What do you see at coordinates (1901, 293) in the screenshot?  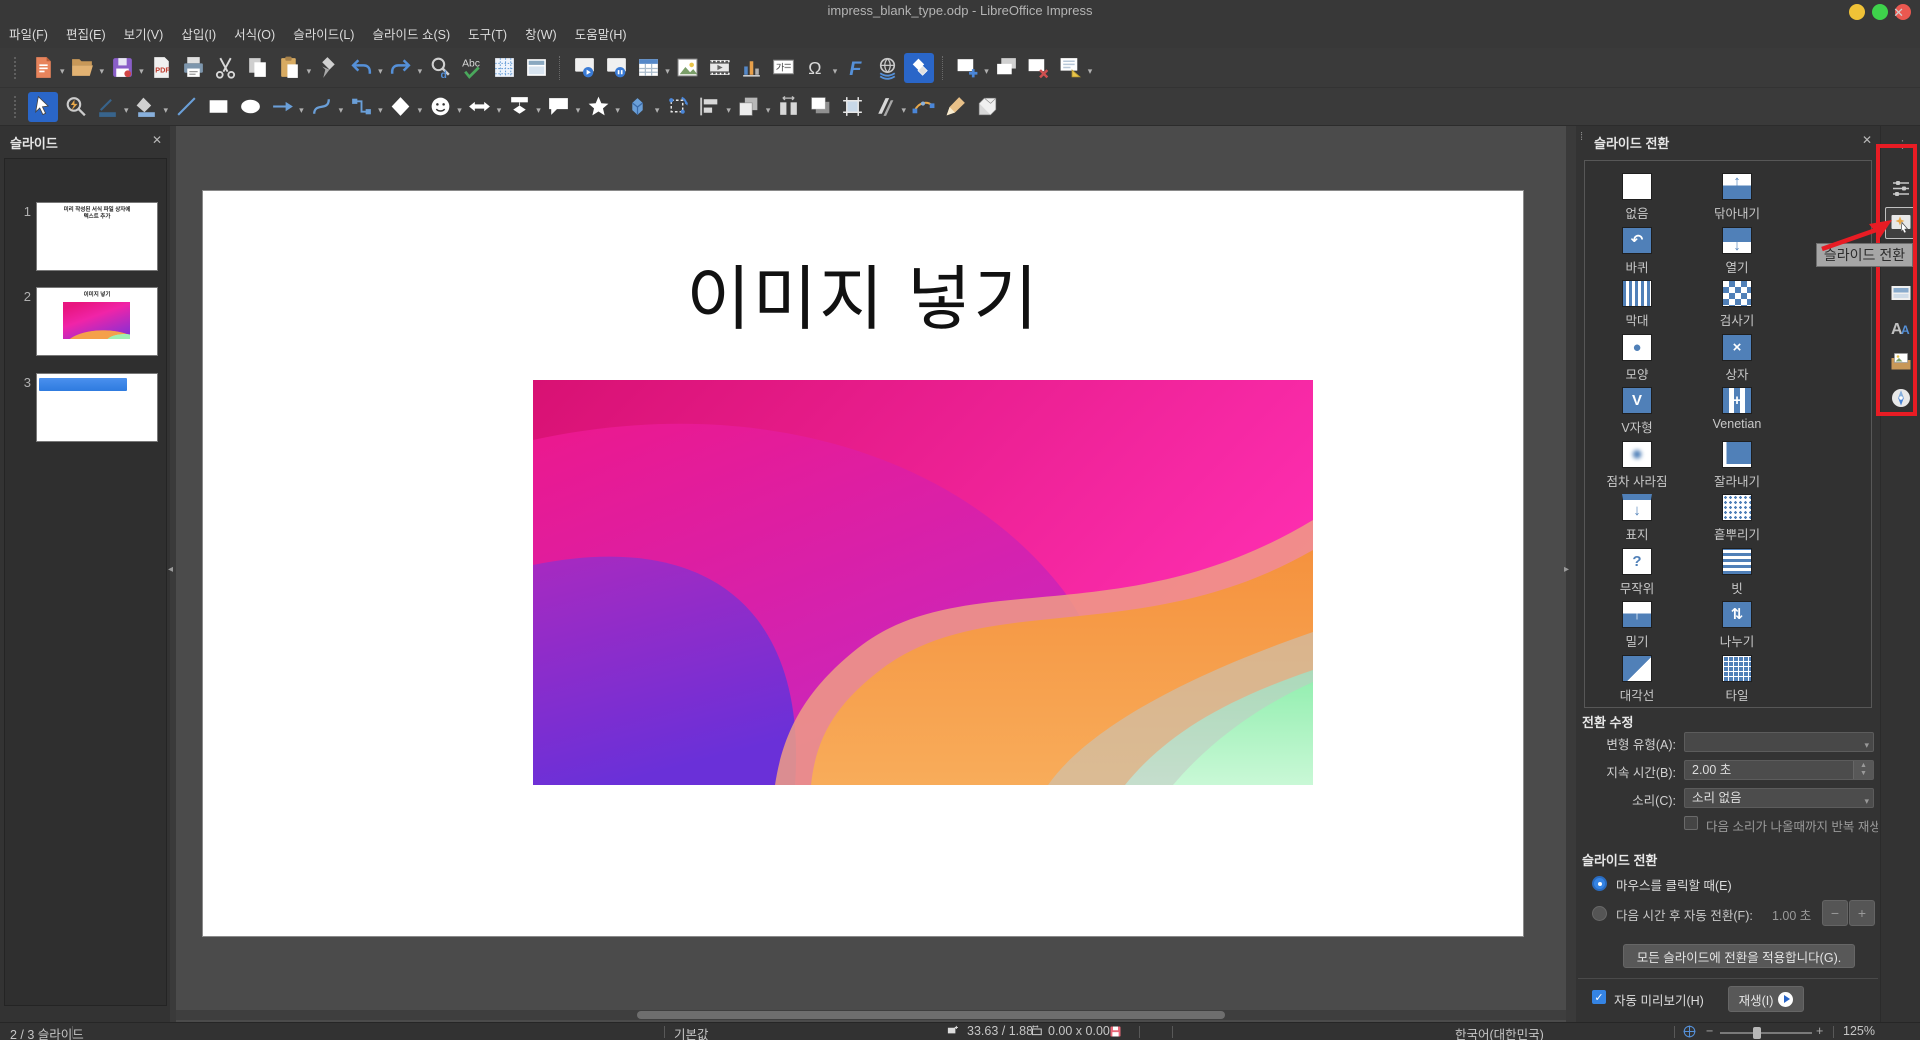 I see `sidebar-tab-master-slides` at bounding box center [1901, 293].